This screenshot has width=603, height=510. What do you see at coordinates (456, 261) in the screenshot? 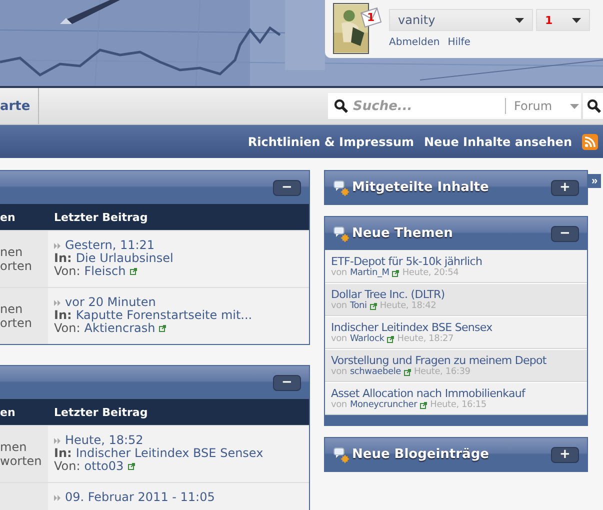
I see `thread-title: ETF-Depot für 5k-10k jährlich` at bounding box center [456, 261].